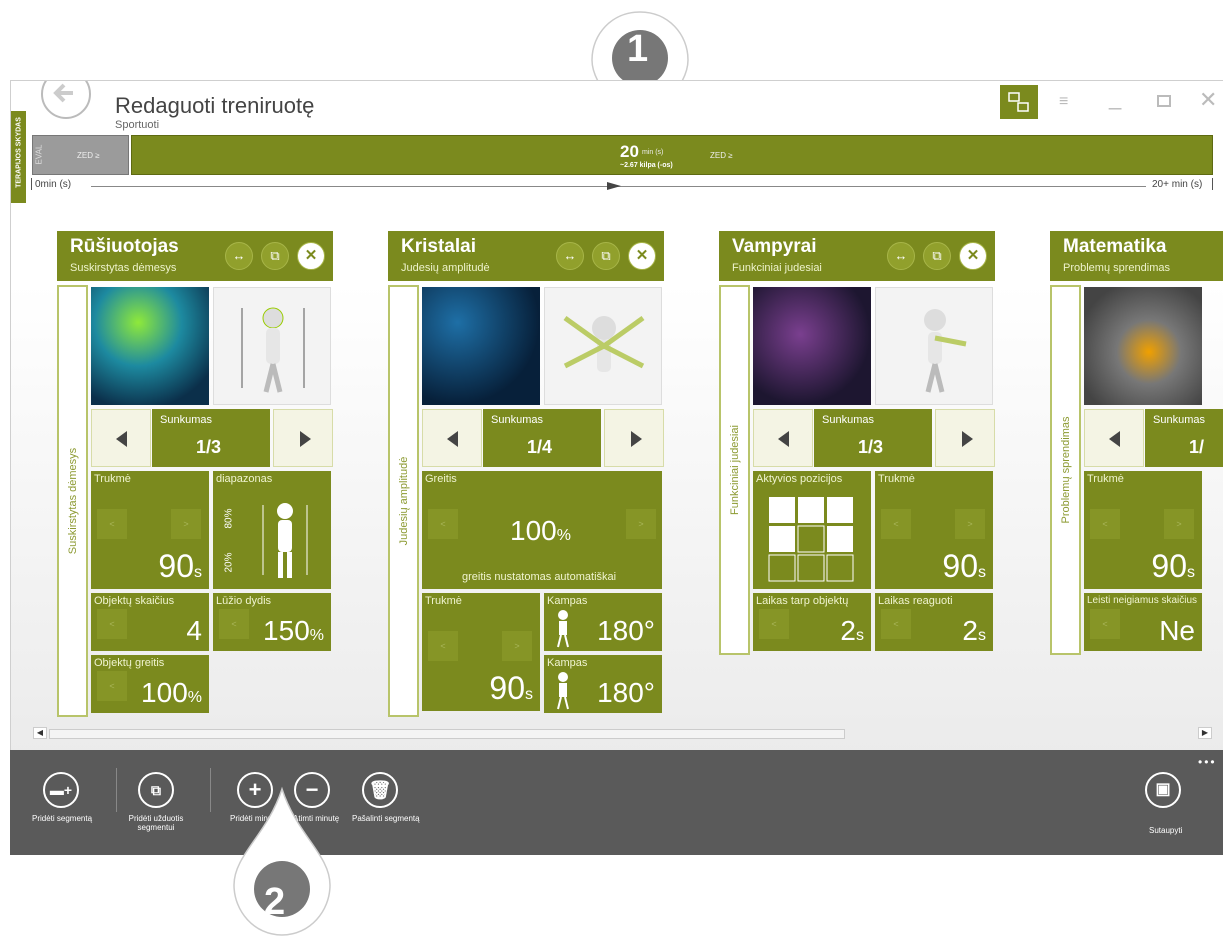 The width and height of the screenshot is (1223, 944). Describe the element at coordinates (156, 823) in the screenshot. I see `add-tasks-label: Pridėti užduotis segmentui` at that location.